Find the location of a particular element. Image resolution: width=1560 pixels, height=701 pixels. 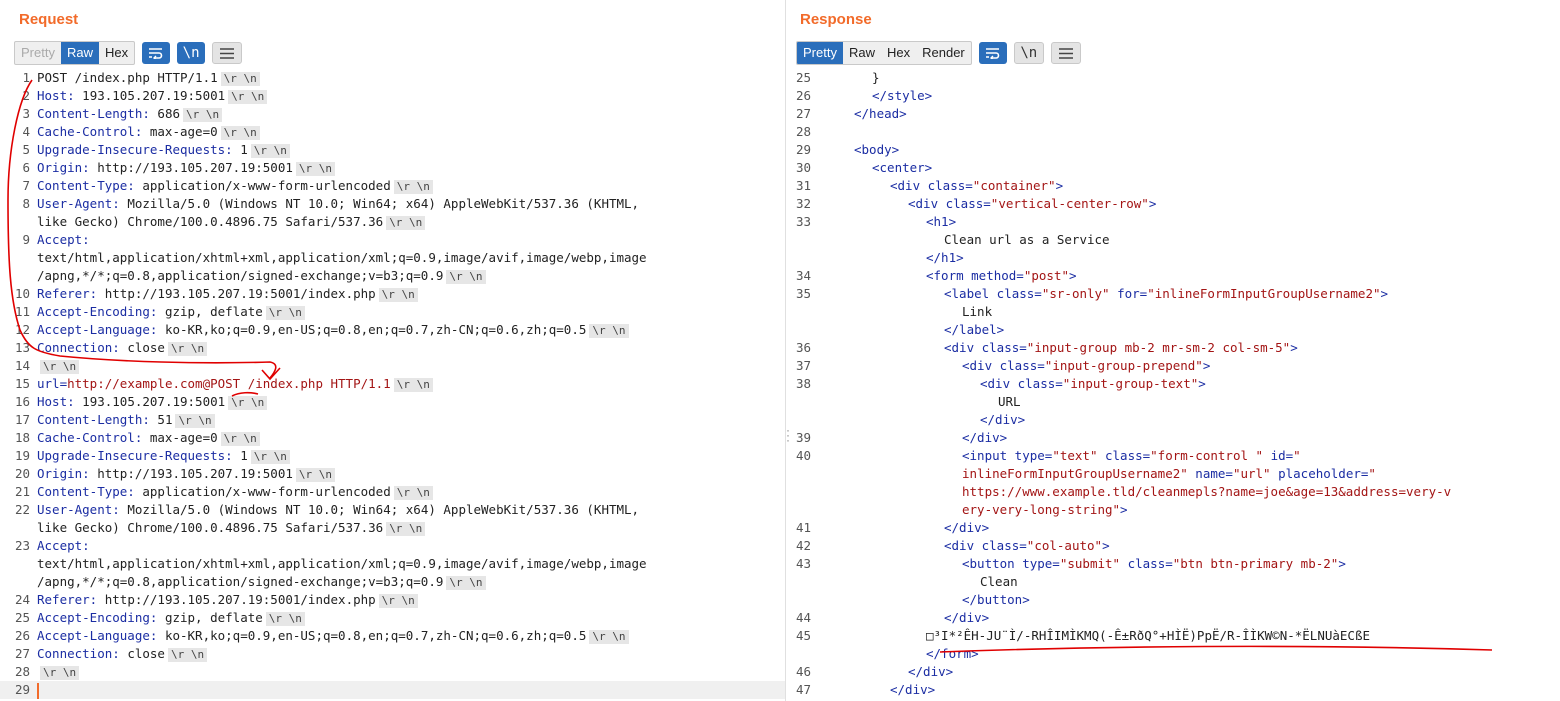

code-text: Origin: http://193.105.207.19:5001 \r \n is located at coordinates (409, 168).